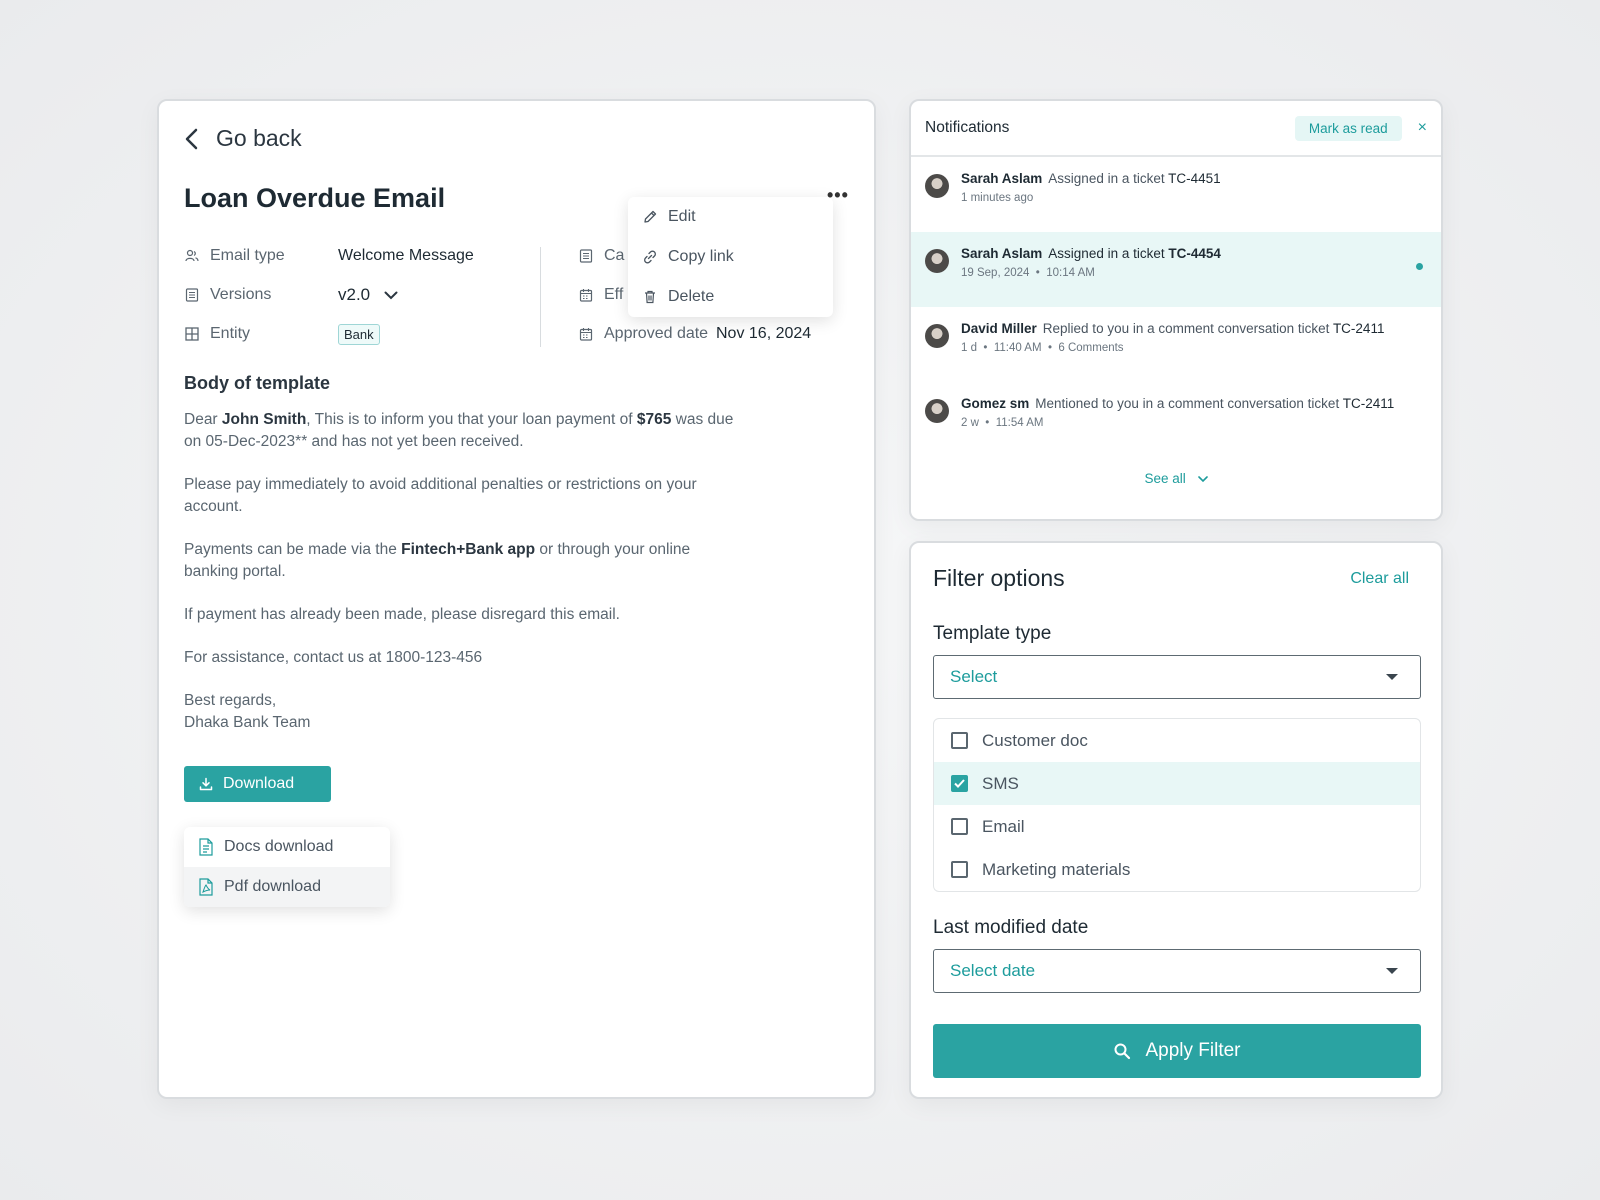 The height and width of the screenshot is (1200, 1600). What do you see at coordinates (601, 256) in the screenshot?
I see `meta-category: Ca` at bounding box center [601, 256].